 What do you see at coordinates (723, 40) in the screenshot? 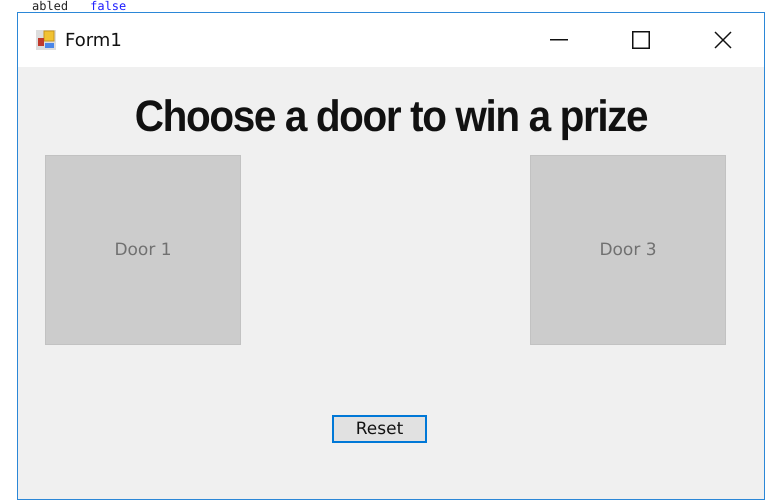
I see `close-icon` at bounding box center [723, 40].